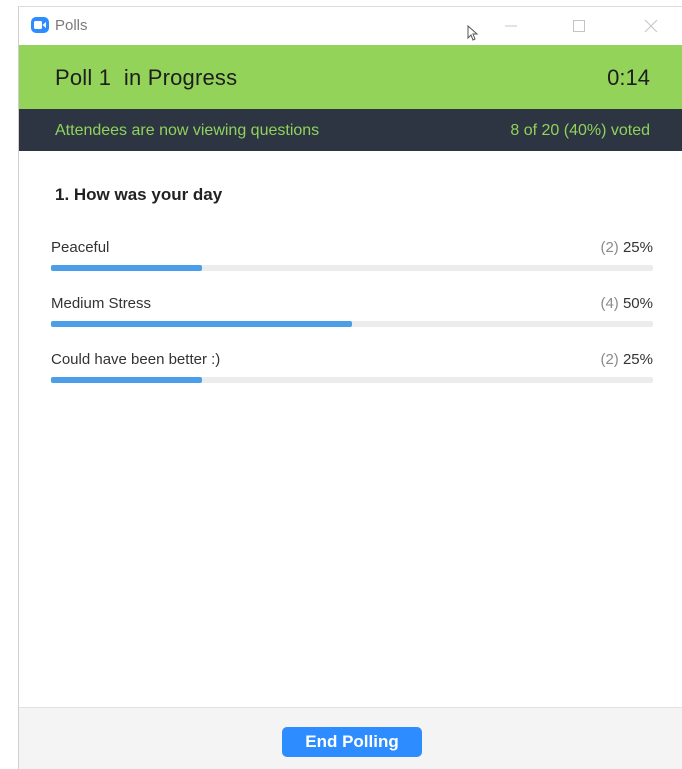 Image resolution: width=682 pixels, height=769 pixels. Describe the element at coordinates (139, 194) in the screenshot. I see `question-text: 1. How was your day` at that location.